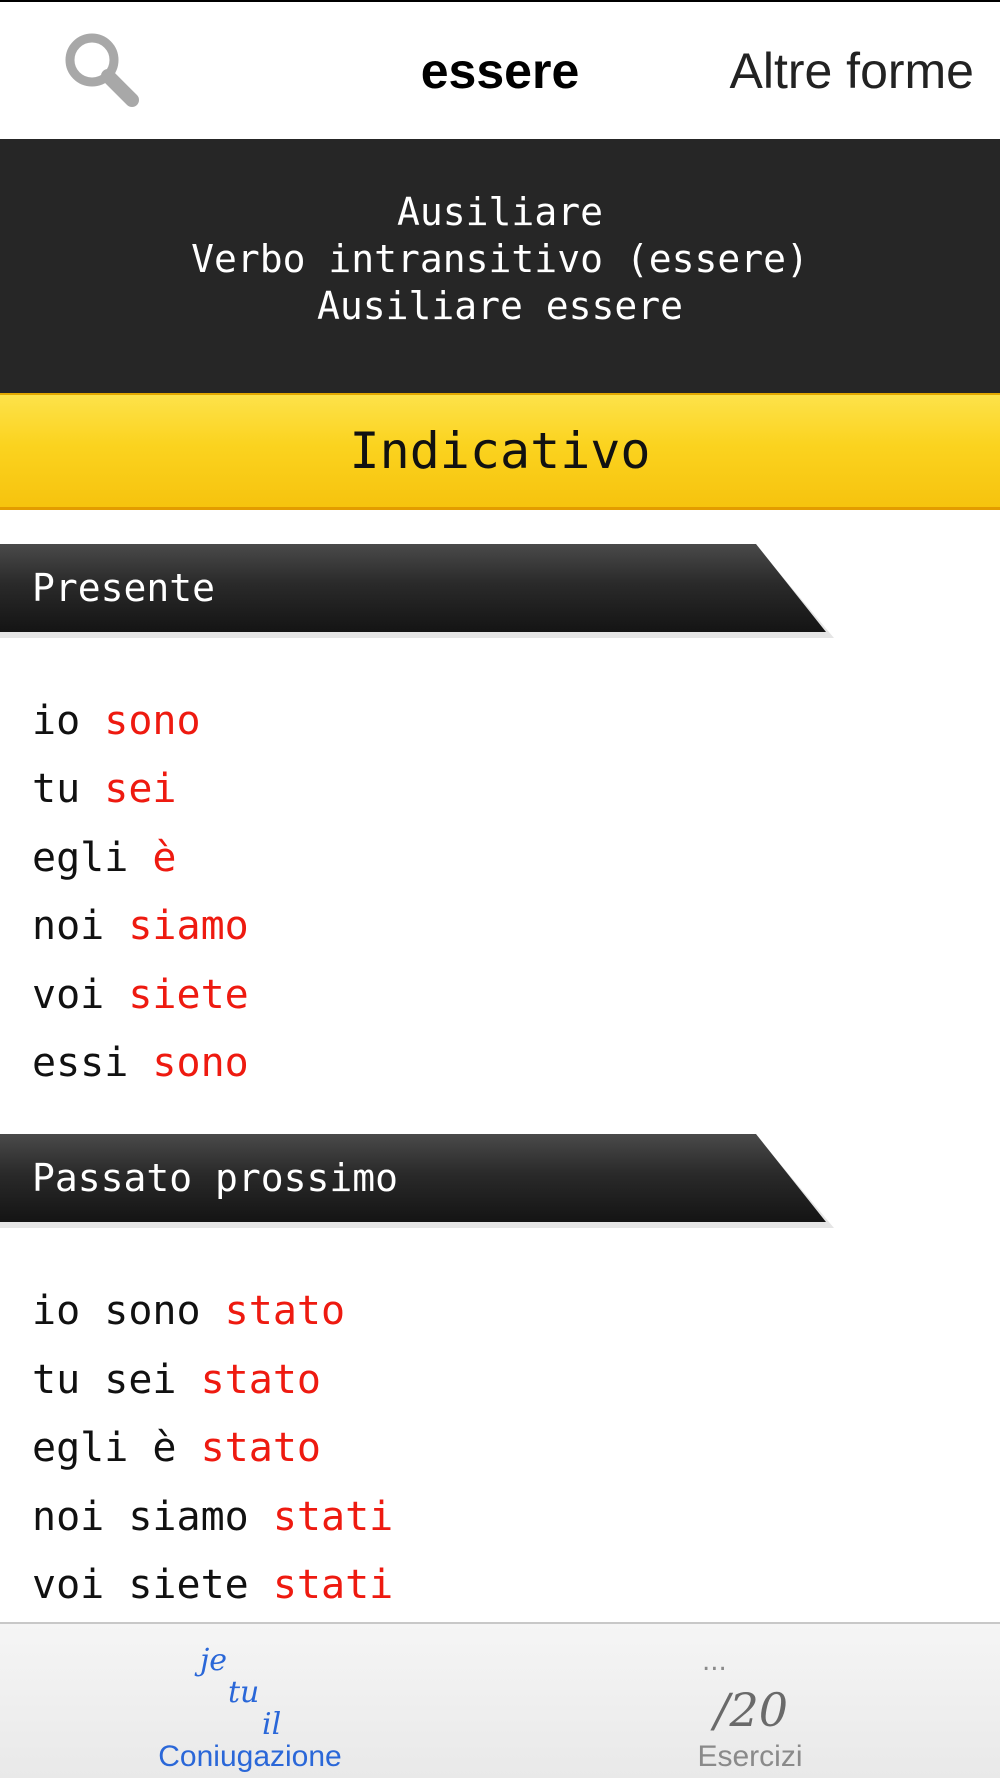 Image resolution: width=1000 pixels, height=1778 pixels. I want to click on conjugation-row: essi sono, so click(140, 1063).